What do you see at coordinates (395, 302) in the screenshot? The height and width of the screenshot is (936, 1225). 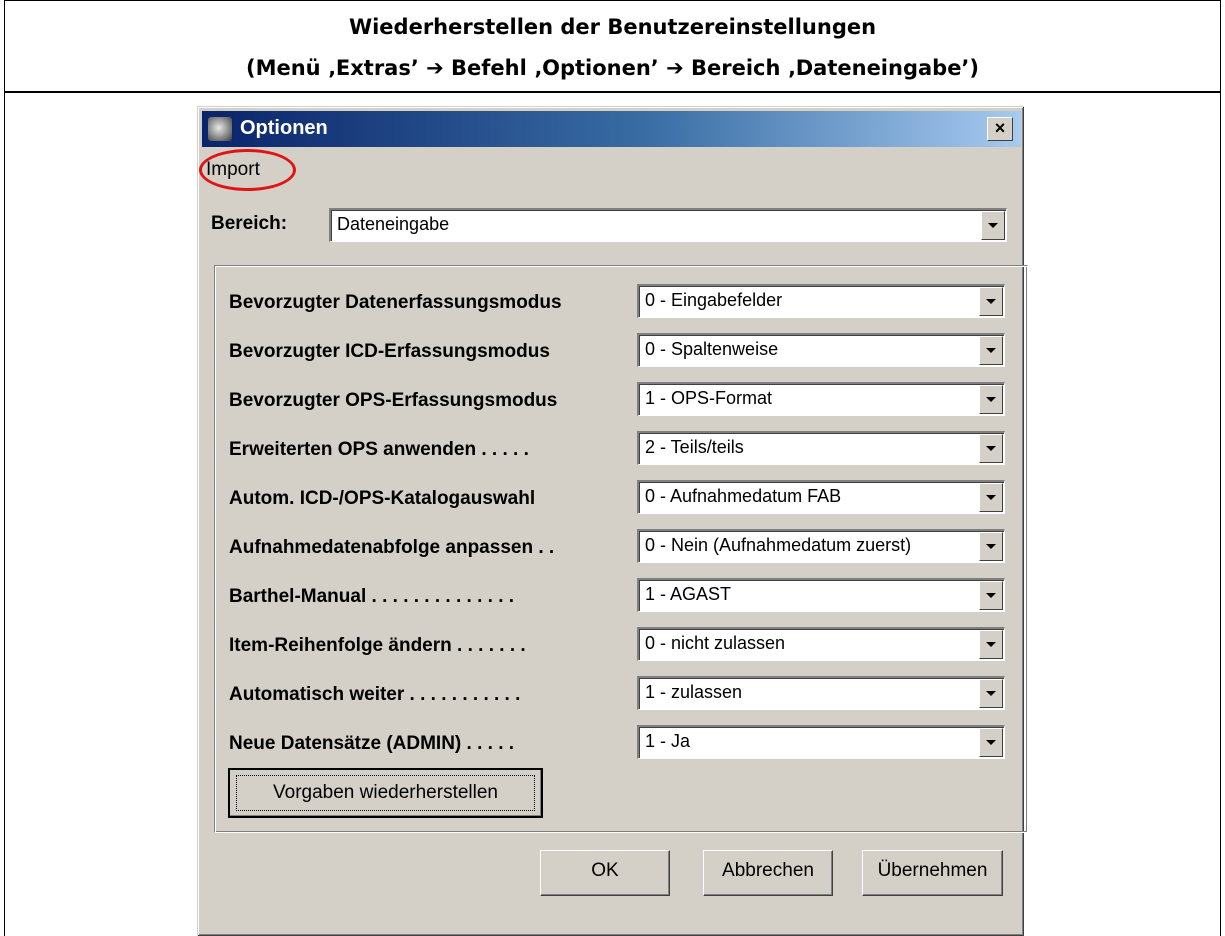 I see `option-label: Bevorzugter Datenerfassungsmodus` at bounding box center [395, 302].